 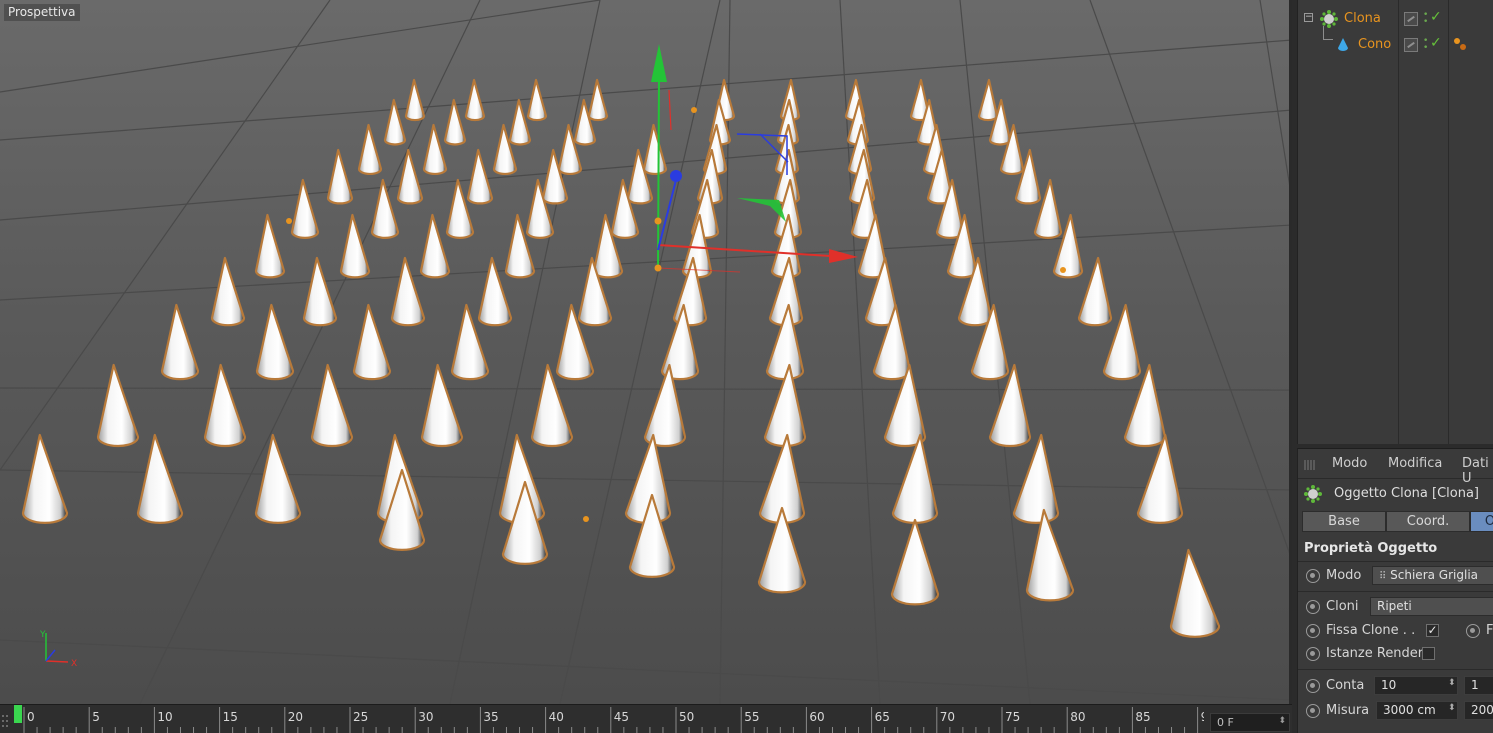 What do you see at coordinates (1395, 222) in the screenshot?
I see `object-manager: − Clona • • ✓ Cono • • ✓` at bounding box center [1395, 222].